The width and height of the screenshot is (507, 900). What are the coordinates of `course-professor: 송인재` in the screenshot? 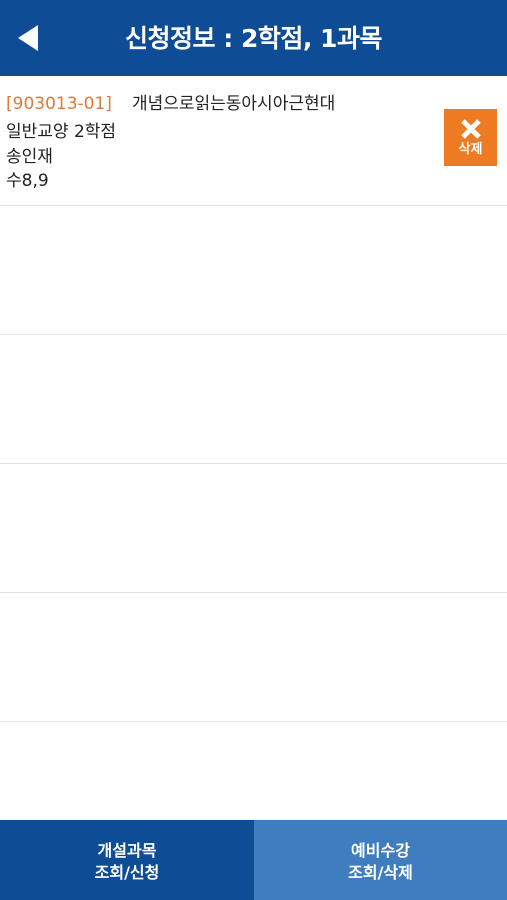 It's located at (29, 157).